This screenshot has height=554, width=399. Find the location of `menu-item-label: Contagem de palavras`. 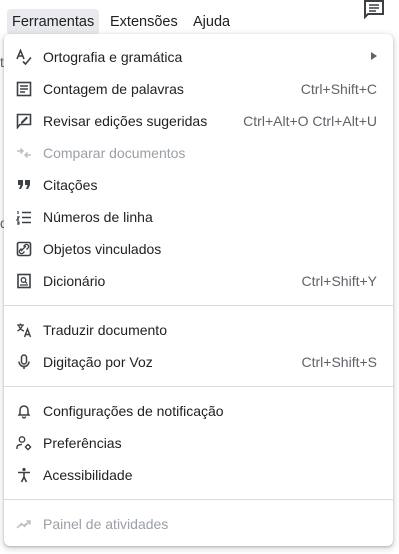

menu-item-label: Contagem de palavras is located at coordinates (113, 89).